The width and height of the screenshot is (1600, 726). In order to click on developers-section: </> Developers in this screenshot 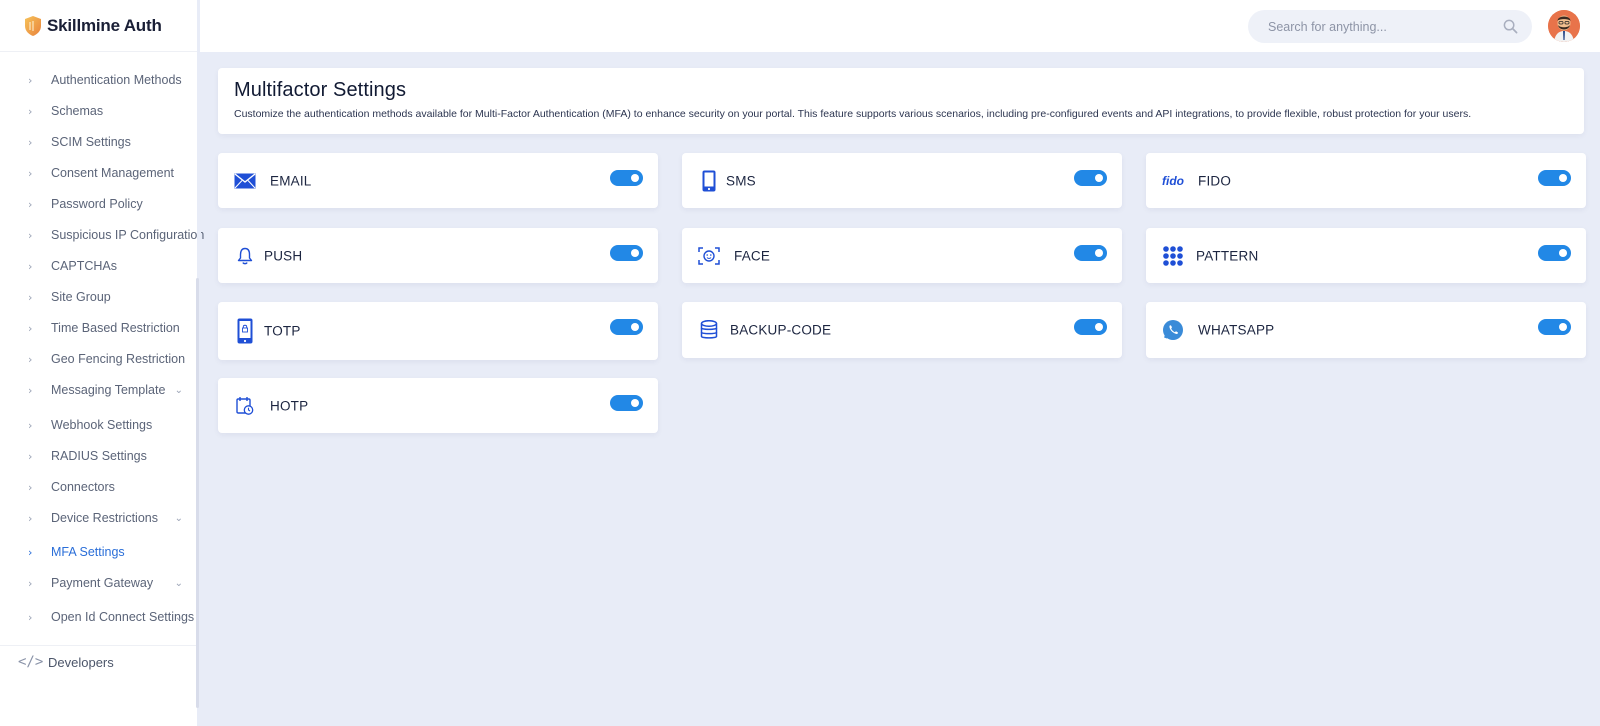, I will do `click(98, 685)`.